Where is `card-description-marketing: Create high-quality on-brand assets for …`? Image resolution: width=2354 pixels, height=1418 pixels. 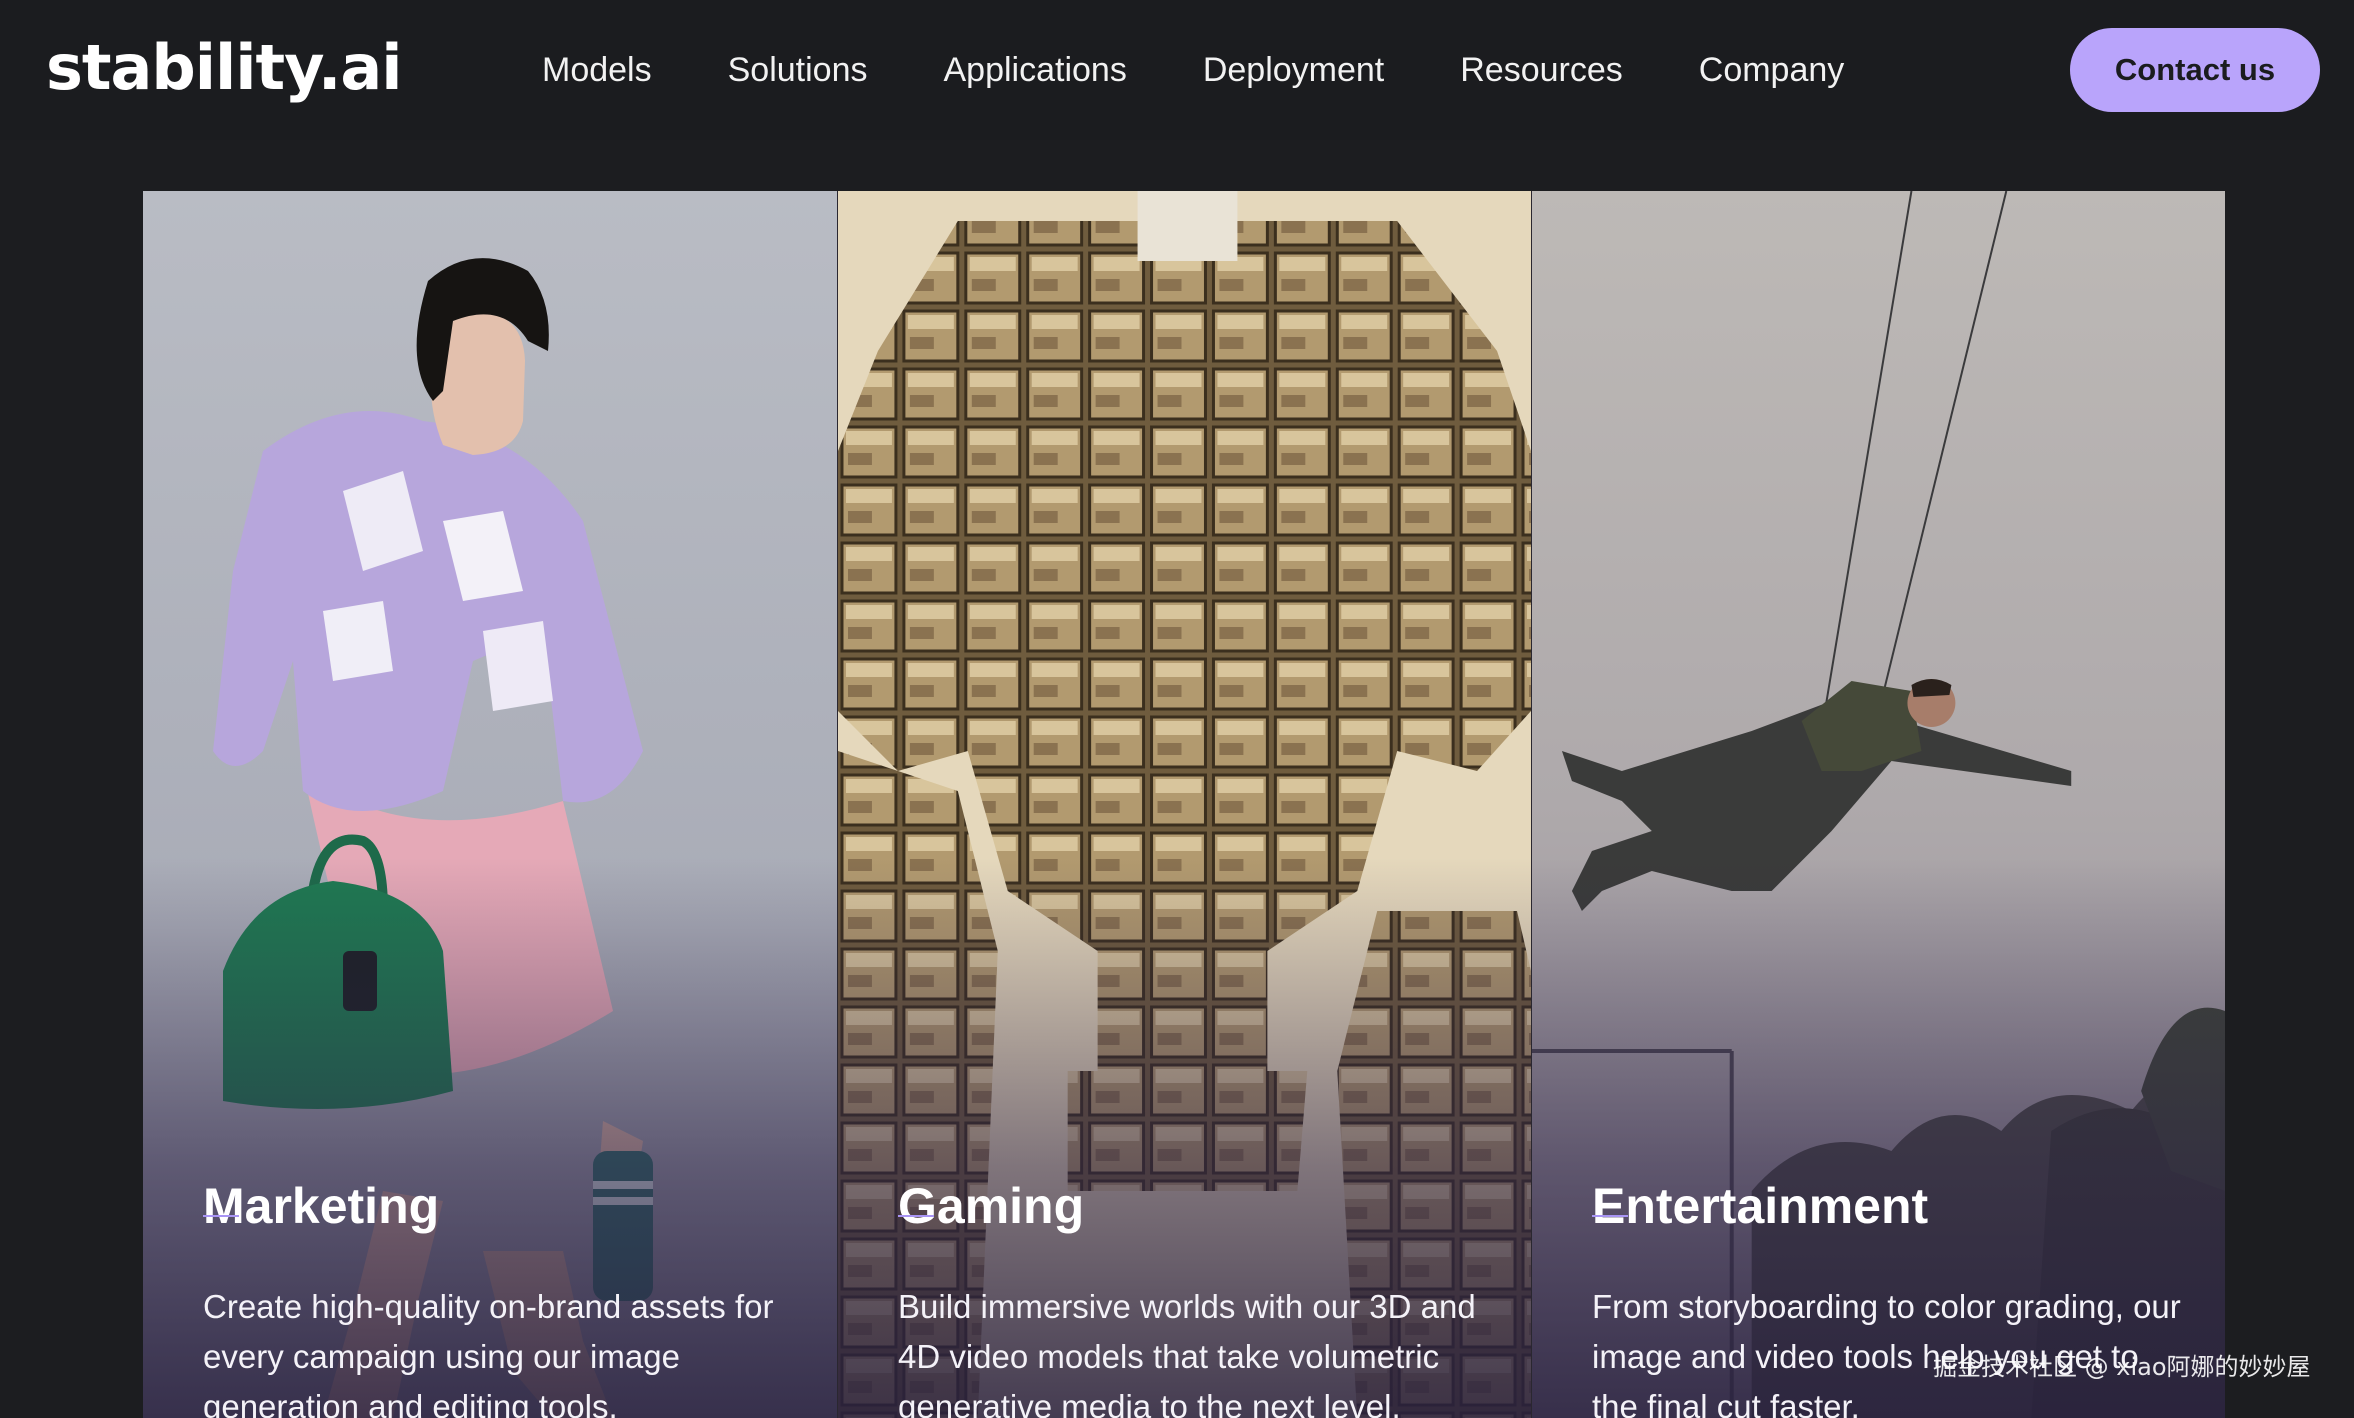 card-description-marketing: Create high-quality on-brand assets for … is located at coordinates (488, 1353).